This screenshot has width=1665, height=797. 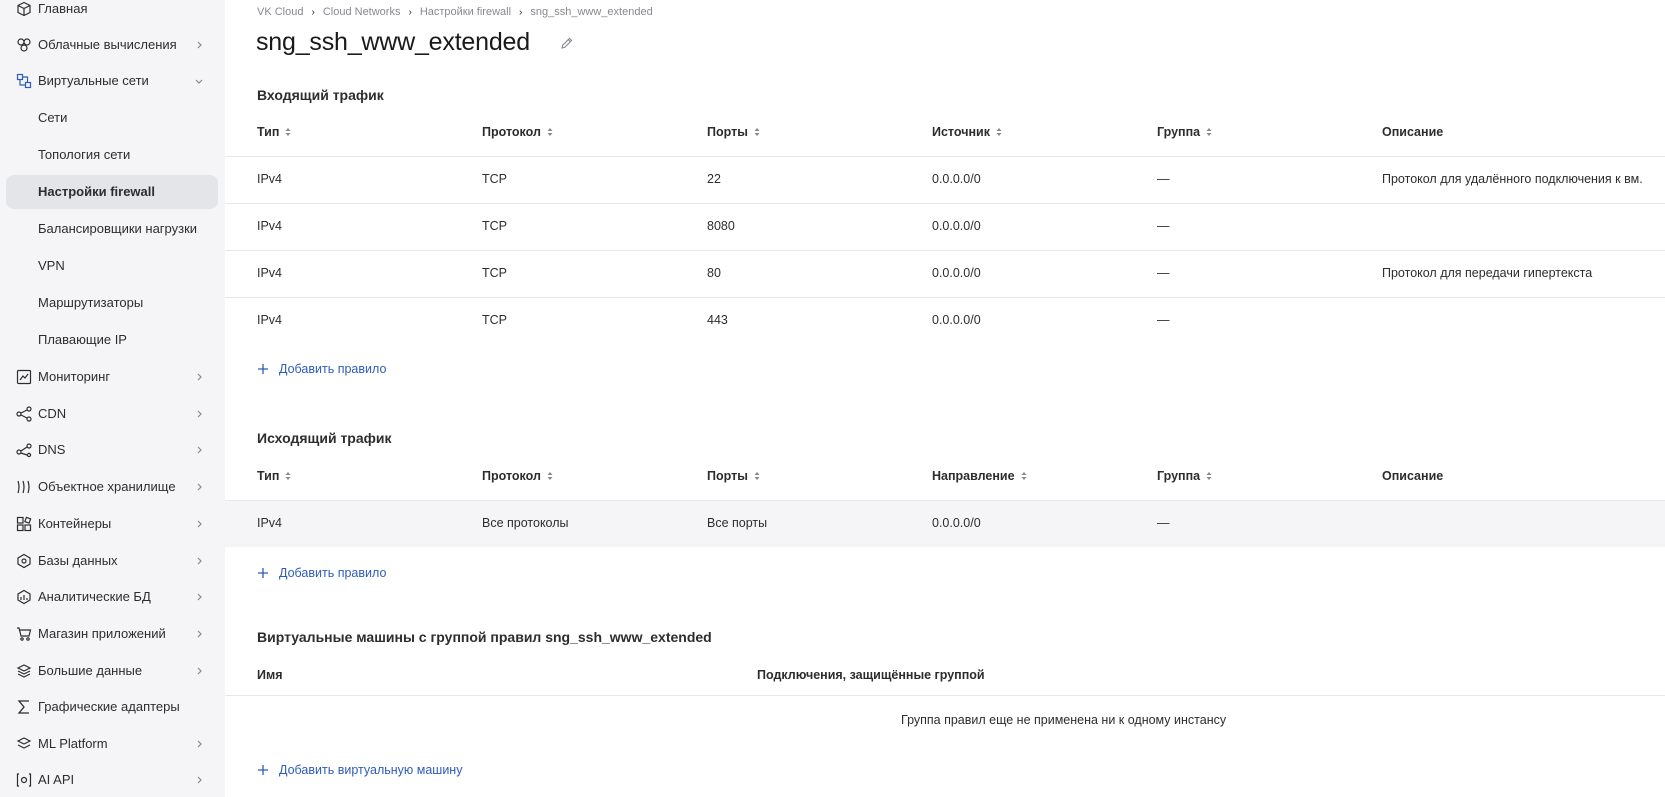 What do you see at coordinates (63, 8) in the screenshot?
I see `sidebar-item-label: Главная` at bounding box center [63, 8].